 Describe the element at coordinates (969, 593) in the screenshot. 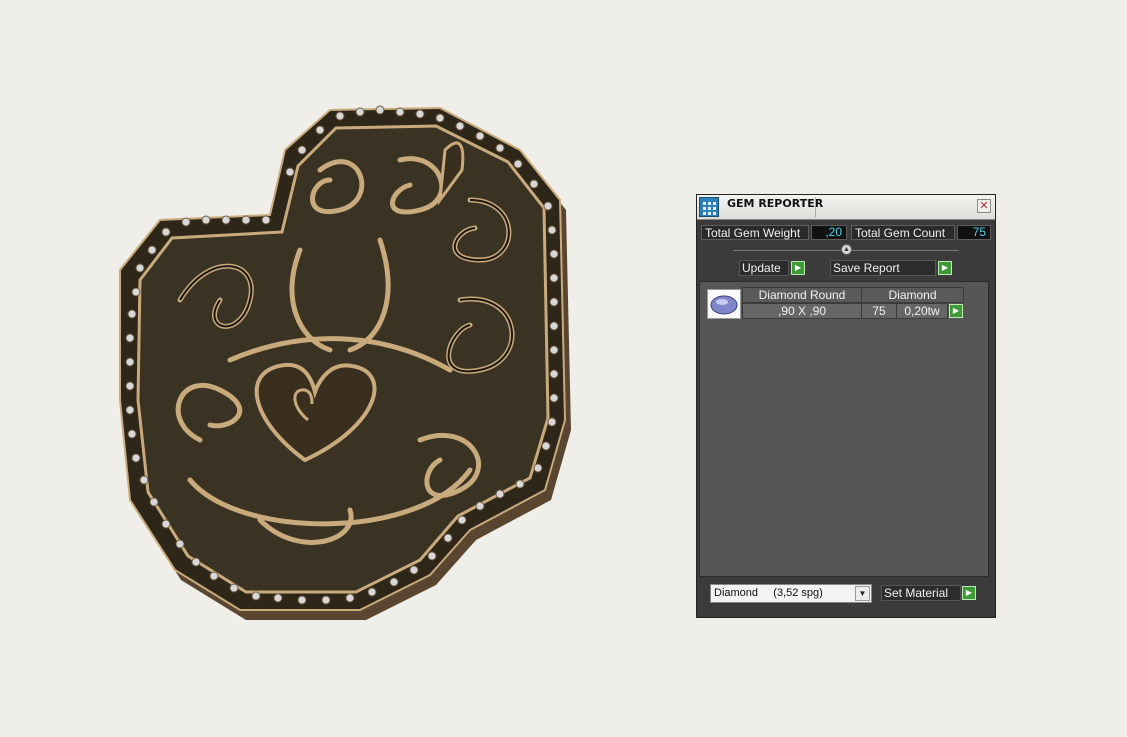

I see `set-material-go-icon: ▶` at that location.